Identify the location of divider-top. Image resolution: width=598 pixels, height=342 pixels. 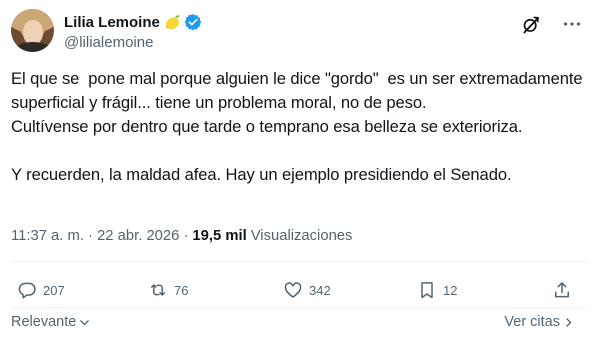
(299, 261).